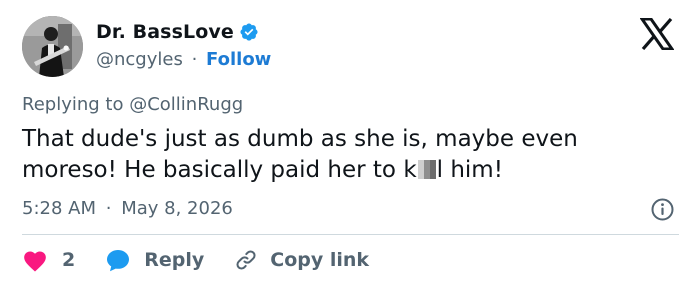  I want to click on tweet-actions: 2 Reply Copy link, so click(195, 260).